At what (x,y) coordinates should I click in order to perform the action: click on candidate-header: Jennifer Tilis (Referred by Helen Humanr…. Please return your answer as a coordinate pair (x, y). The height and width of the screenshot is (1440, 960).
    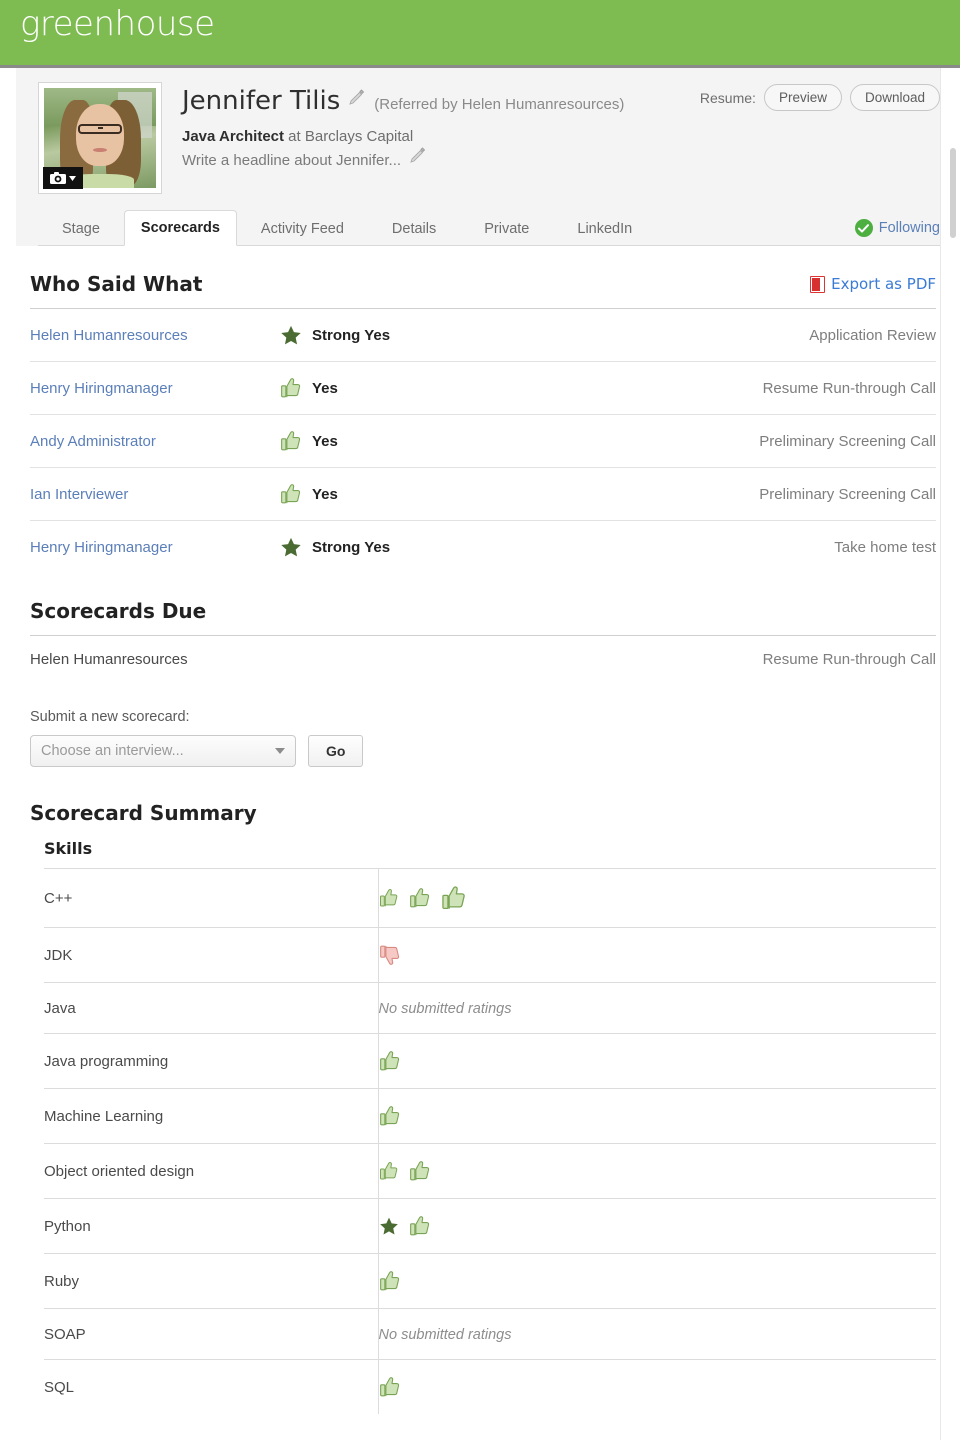
    Looking at the image, I should click on (480, 138).